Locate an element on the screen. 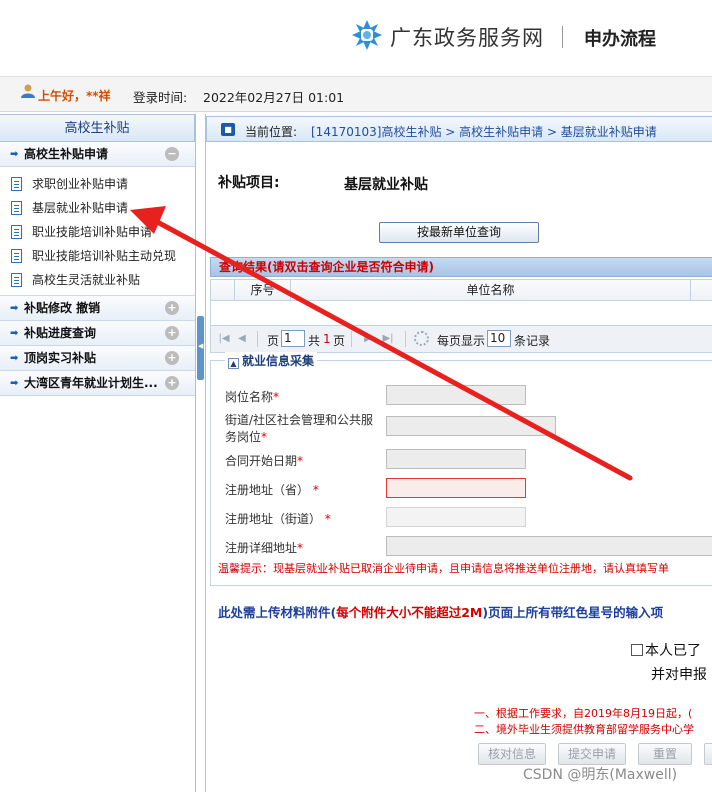 This screenshot has height=792, width=712. sidebar-group-label: 顶岗实习补贴 is located at coordinates (60, 358).